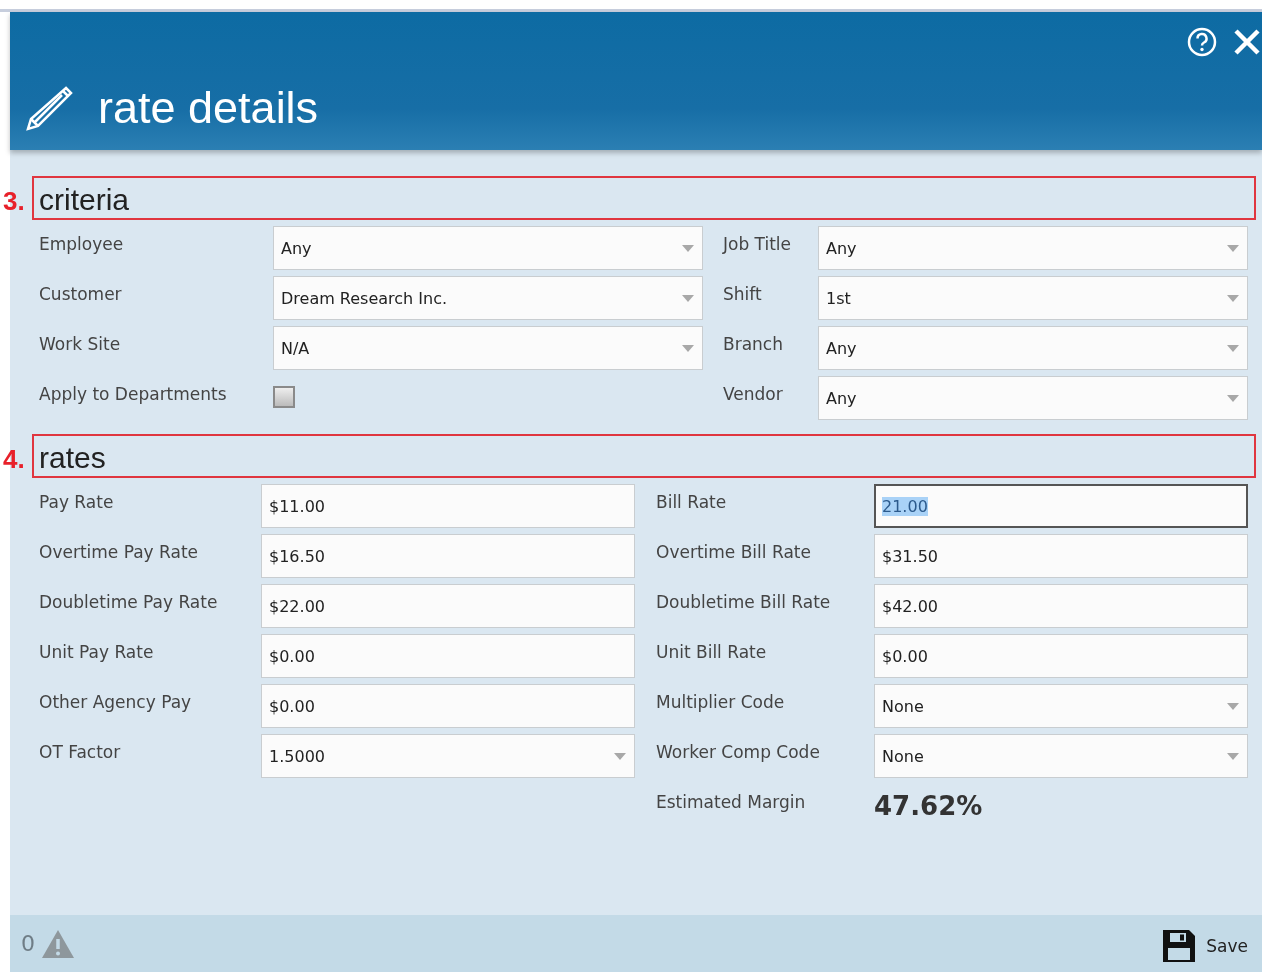  What do you see at coordinates (1179, 945) in the screenshot?
I see `save-icon` at bounding box center [1179, 945].